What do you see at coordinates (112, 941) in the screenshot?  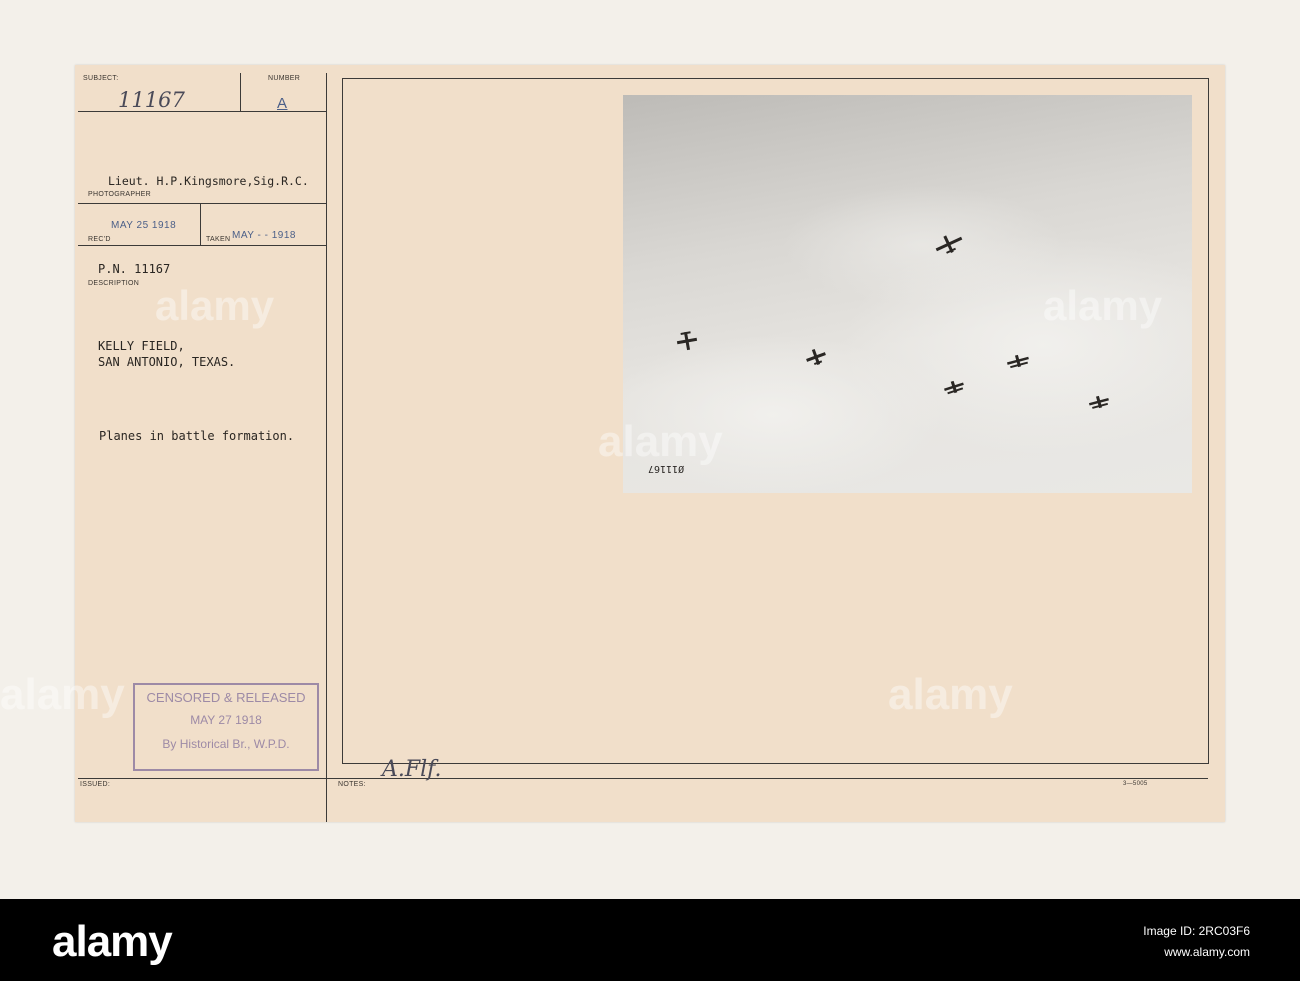 I see `alamy-logo: alamy` at bounding box center [112, 941].